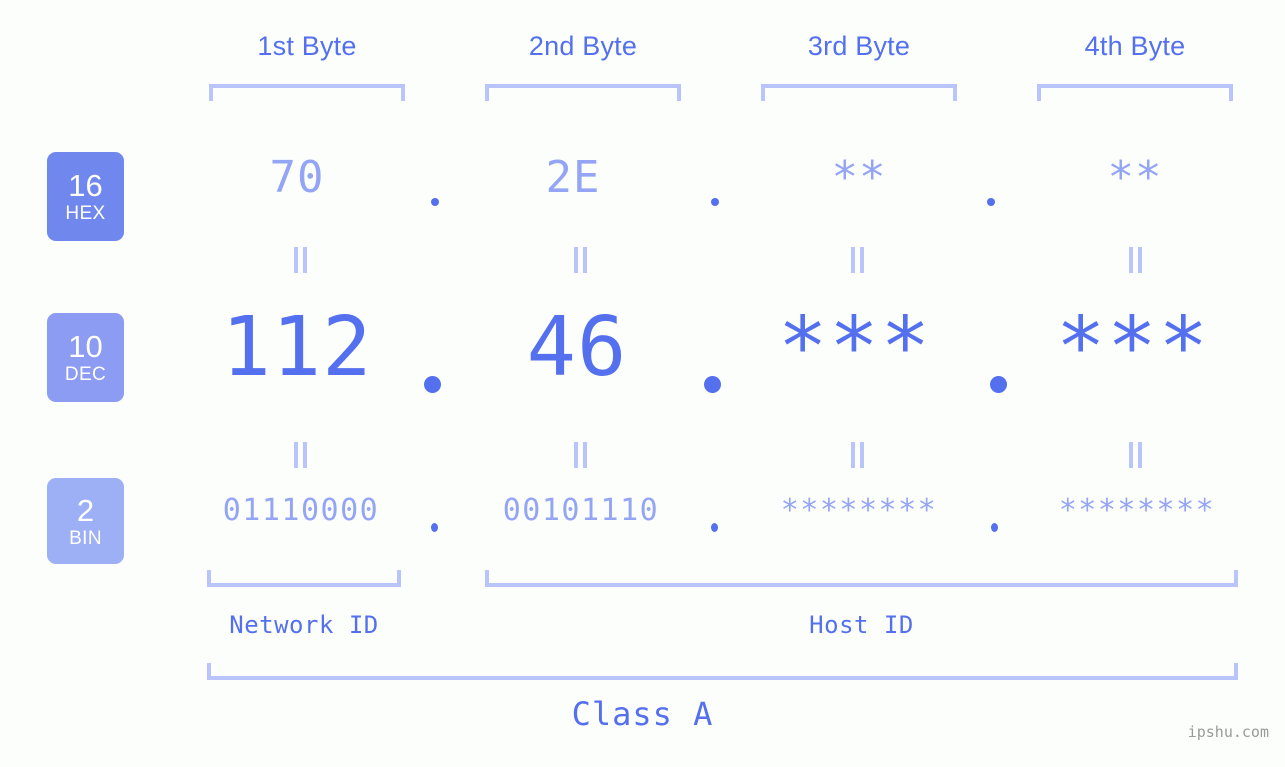  Describe the element at coordinates (642, 714) in the screenshot. I see `class-label: Class A` at that location.